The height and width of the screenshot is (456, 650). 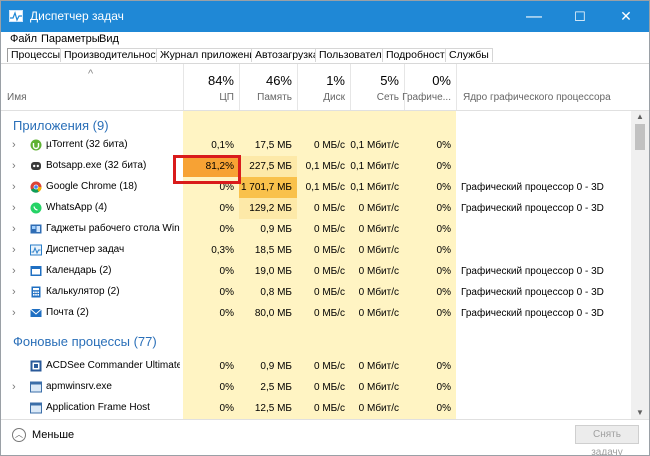 What do you see at coordinates (36, 187) in the screenshot?
I see `chrome-icon` at bounding box center [36, 187].